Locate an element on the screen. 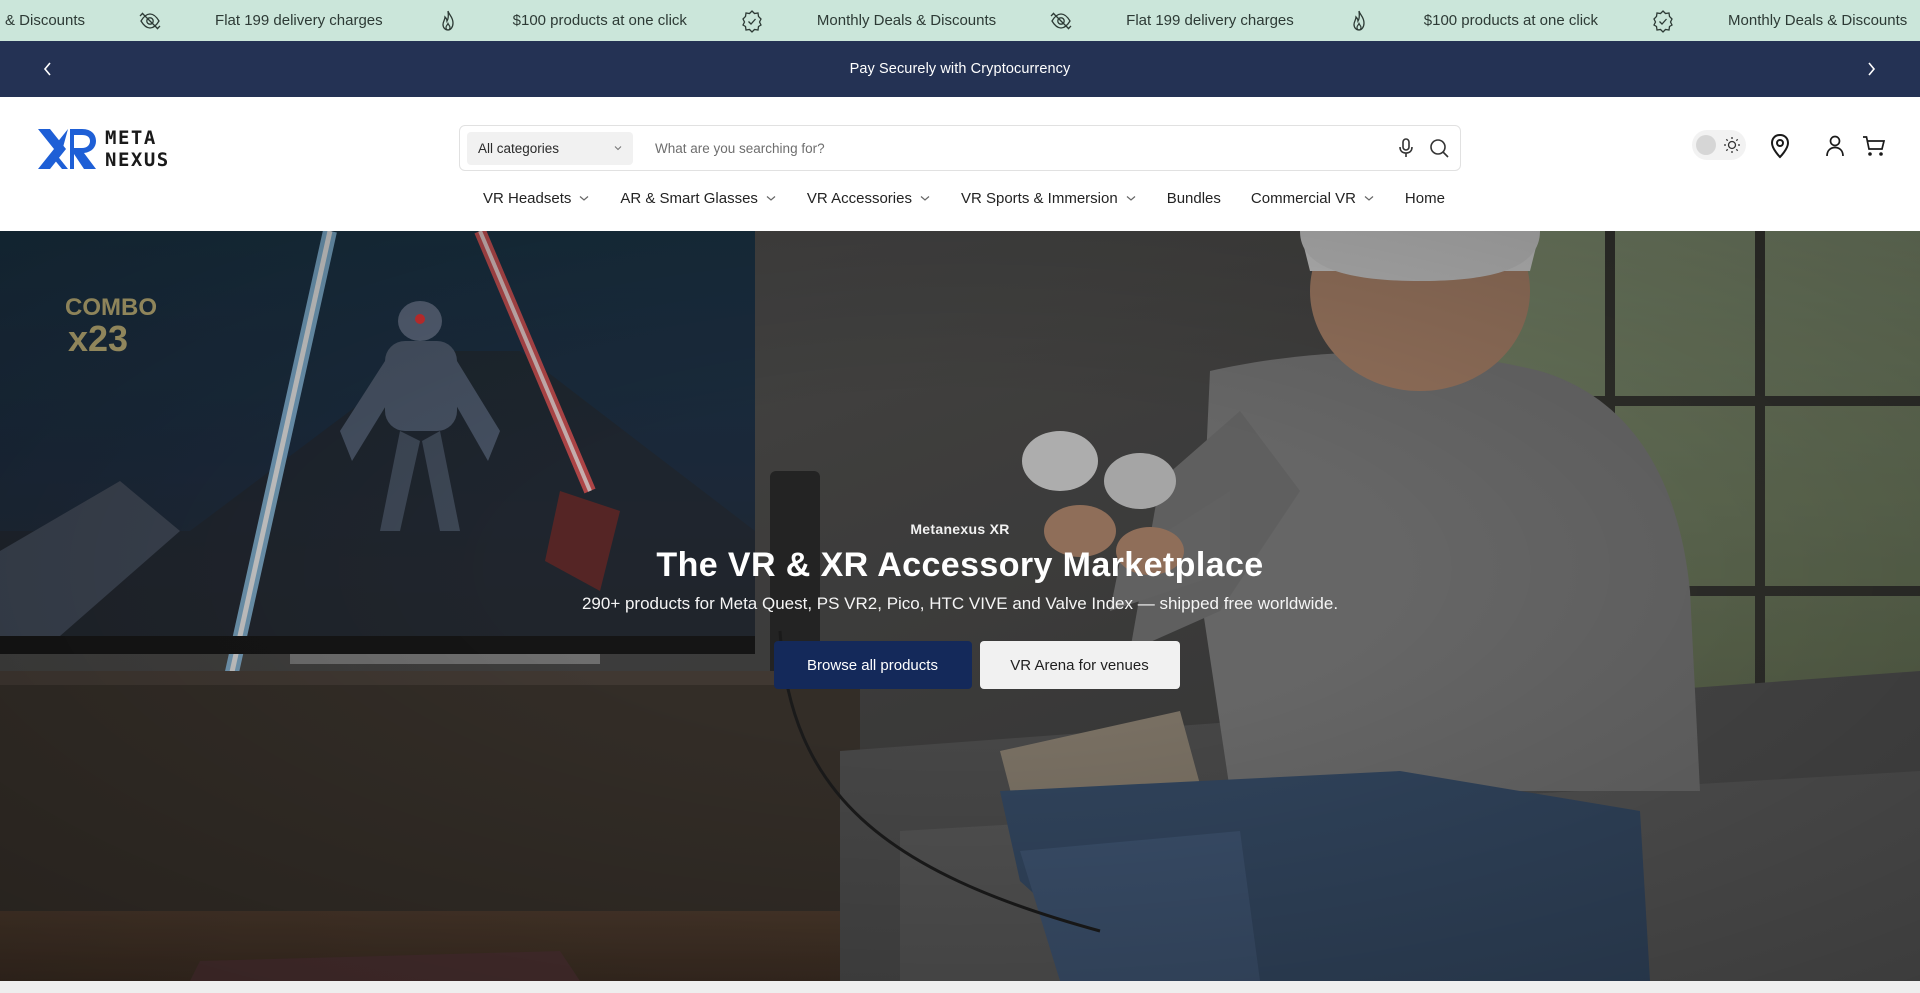 The image size is (1920, 993). nav-item-vr-sports-immersion: VR Sports & Immersion is located at coordinates (1049, 198).